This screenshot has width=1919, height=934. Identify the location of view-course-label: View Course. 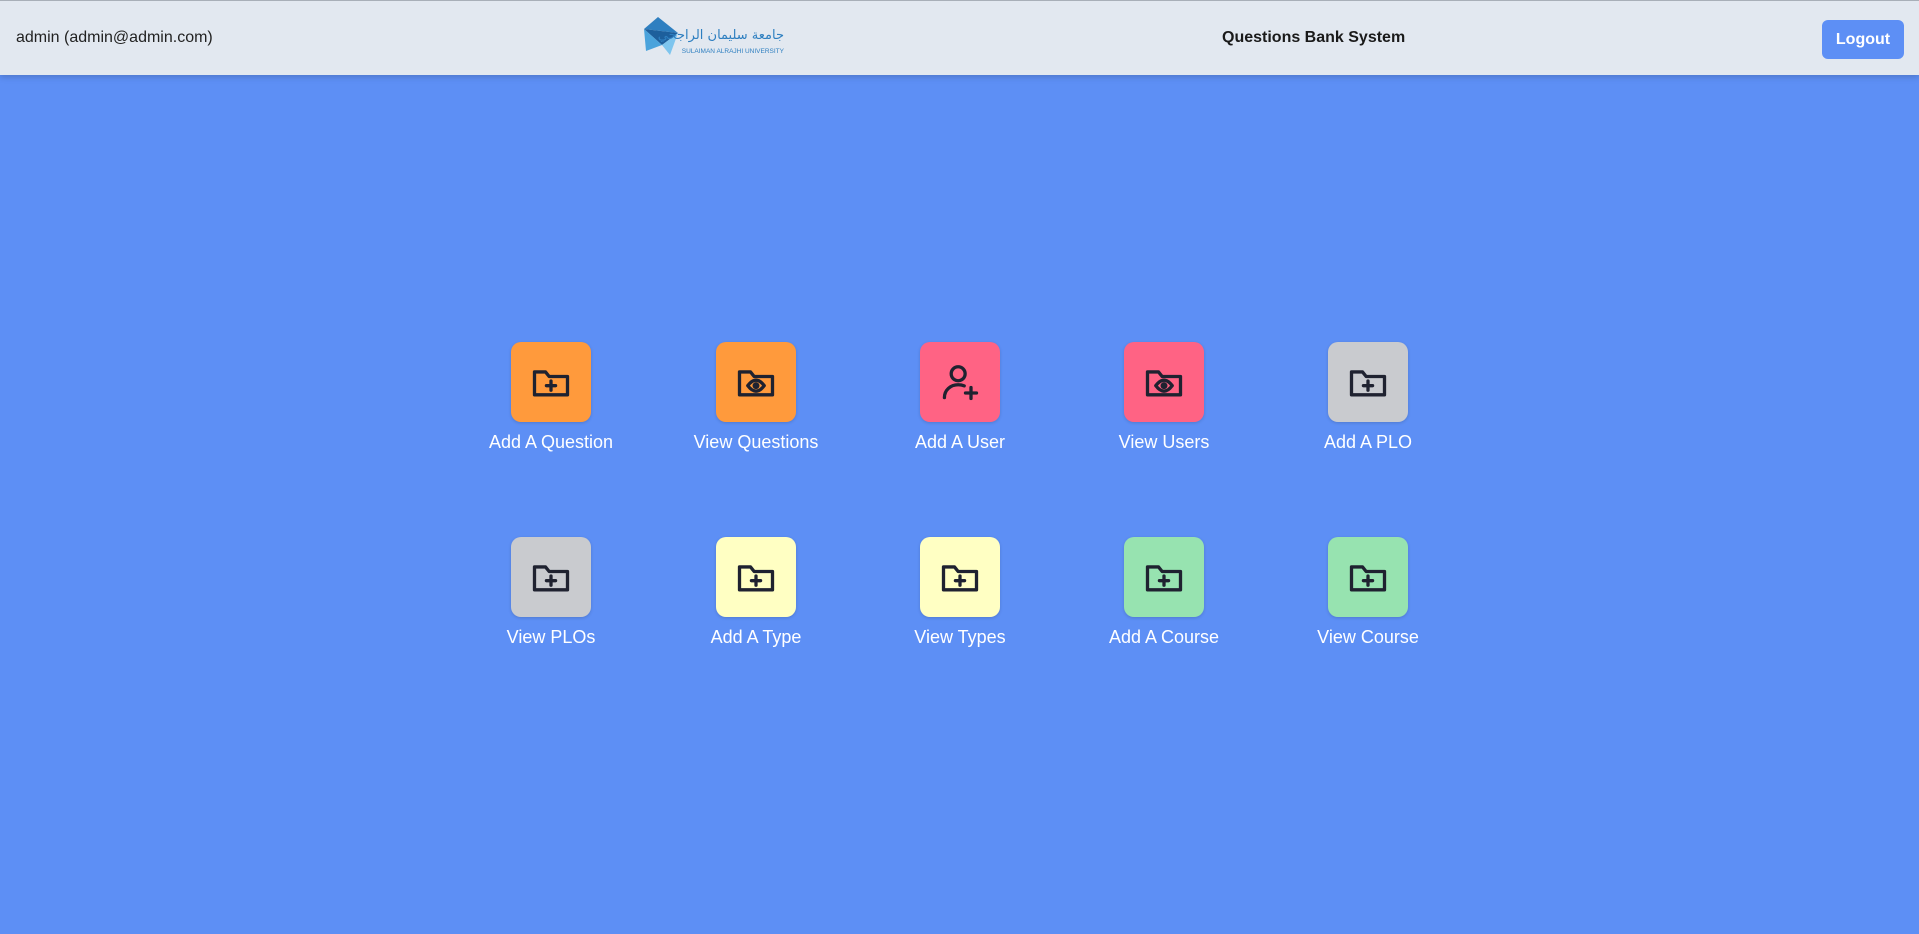
(1368, 637).